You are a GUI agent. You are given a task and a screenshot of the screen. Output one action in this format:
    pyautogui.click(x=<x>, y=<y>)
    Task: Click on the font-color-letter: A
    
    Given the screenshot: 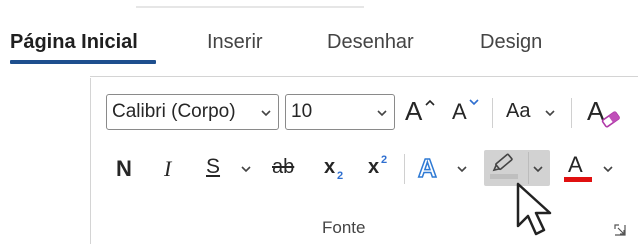 What is the action you would take?
    pyautogui.click(x=575, y=164)
    